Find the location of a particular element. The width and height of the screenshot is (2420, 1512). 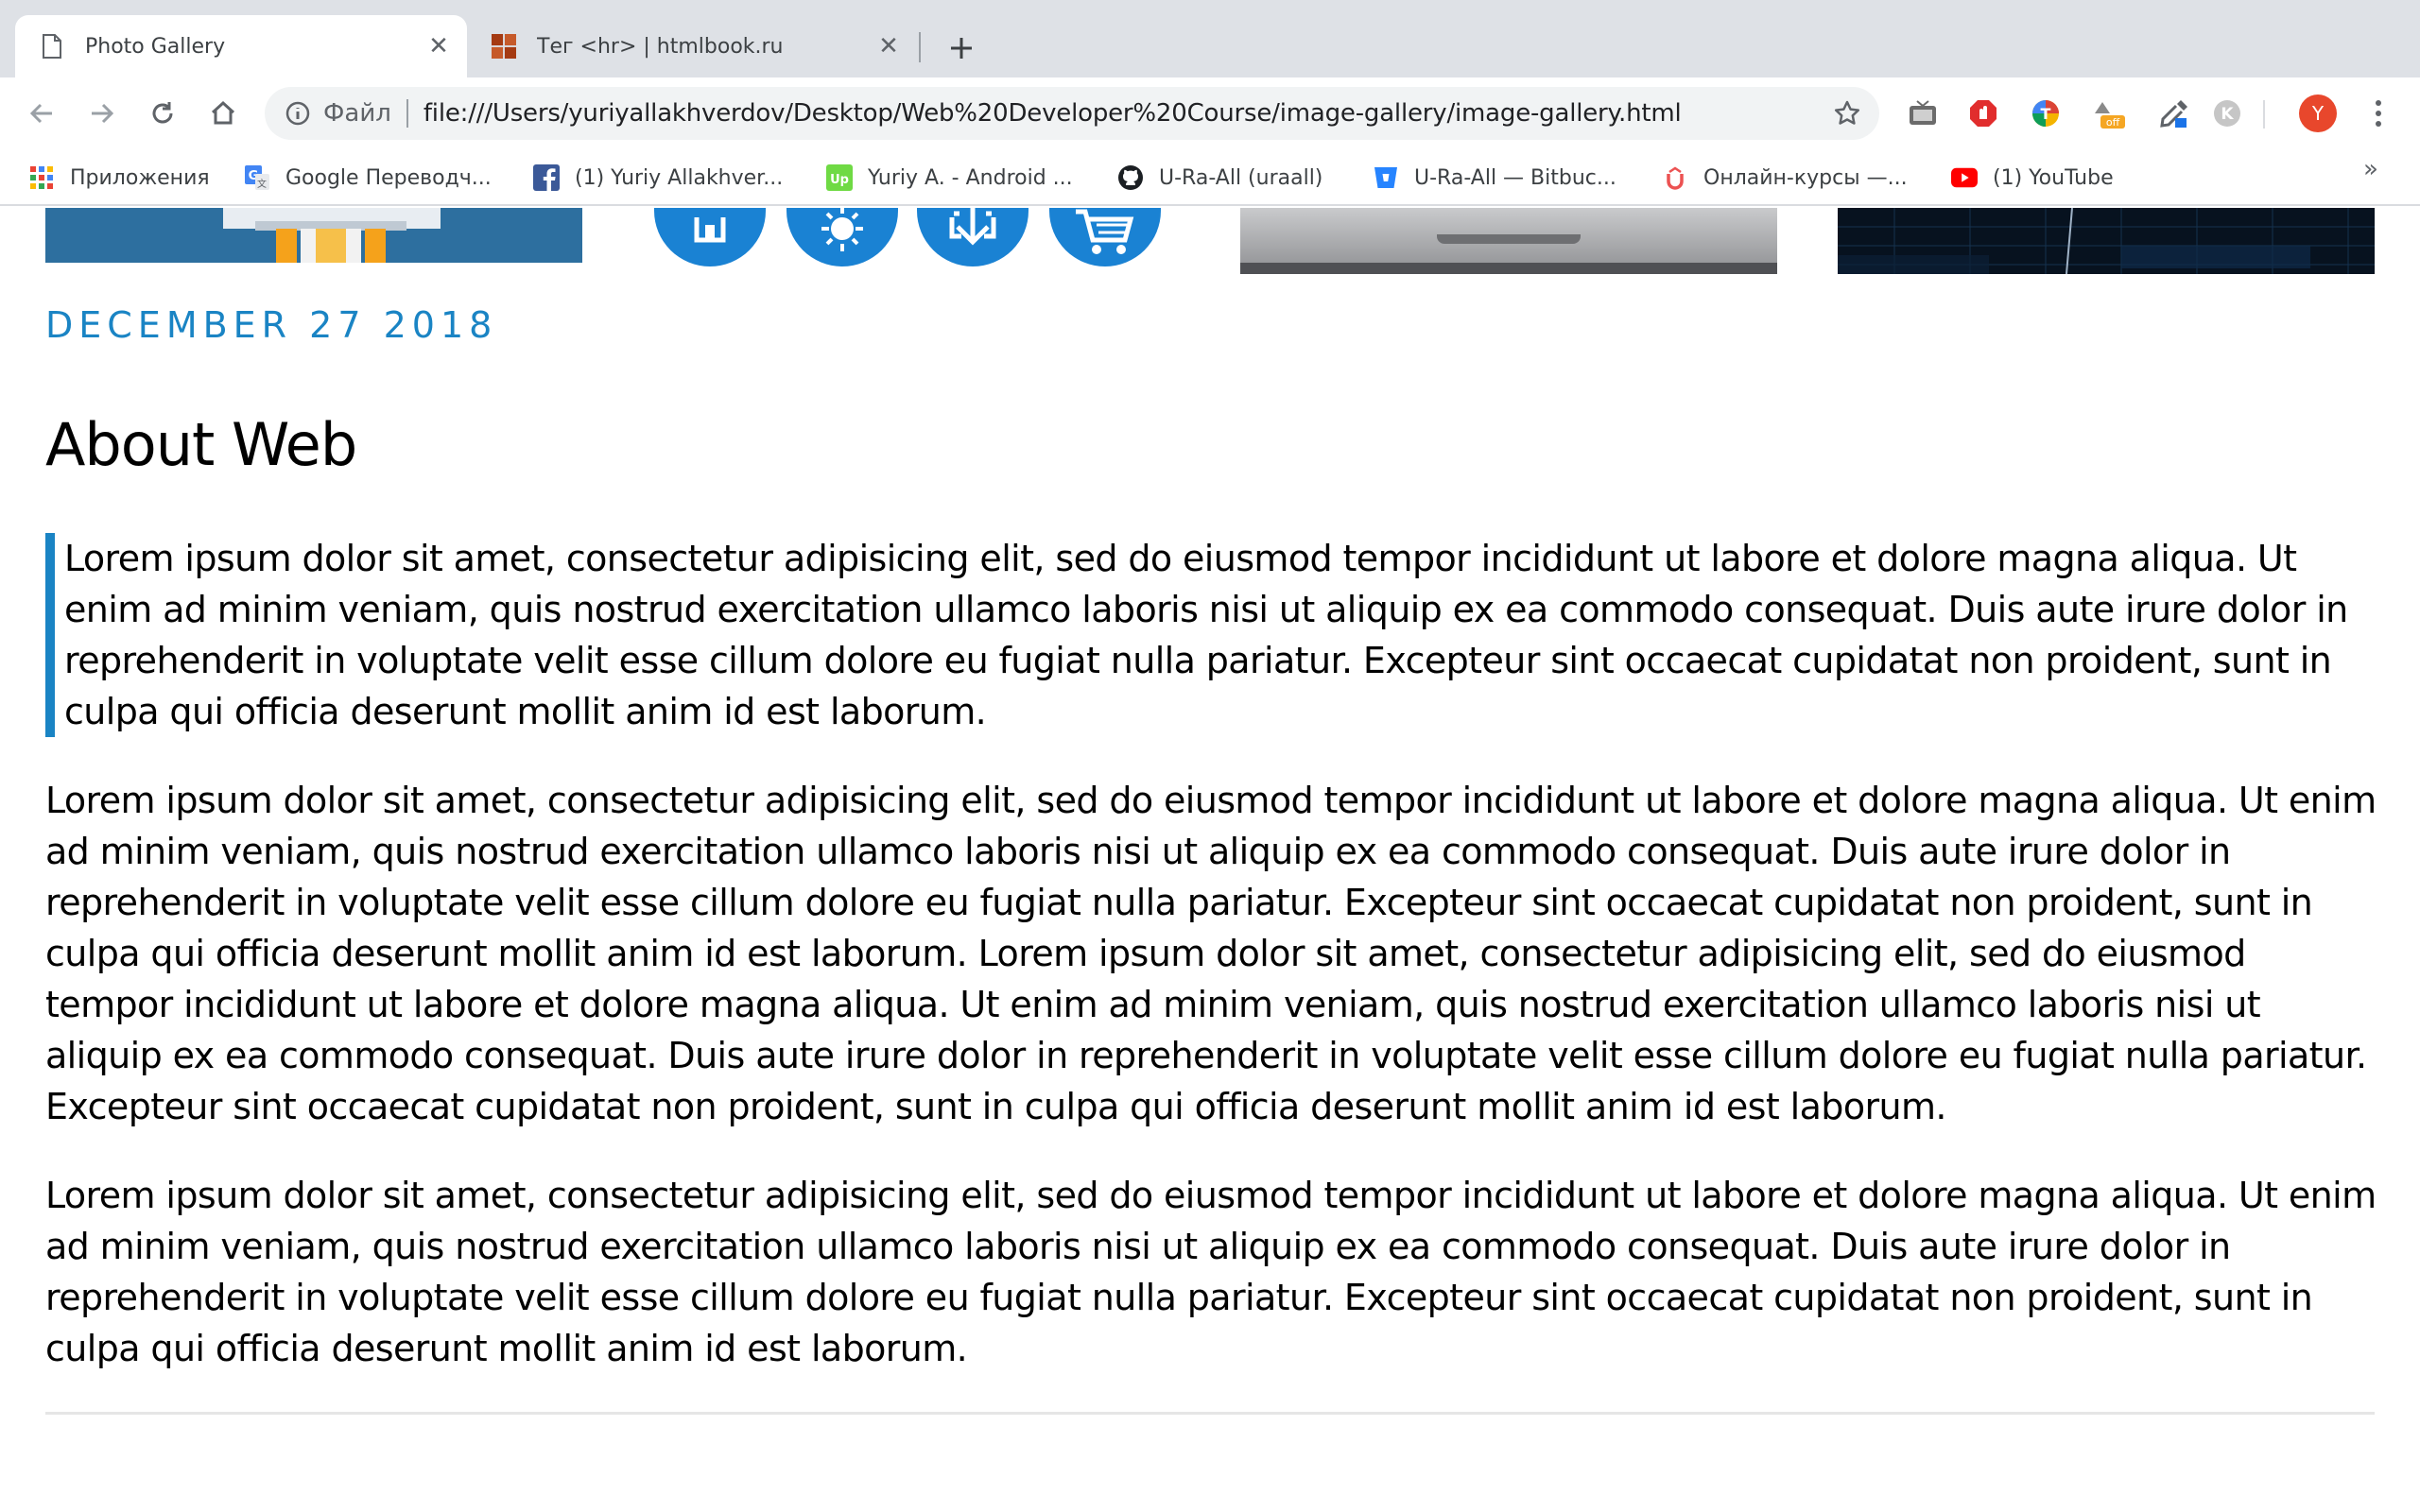

laptop-notch is located at coordinates (1509, 239).